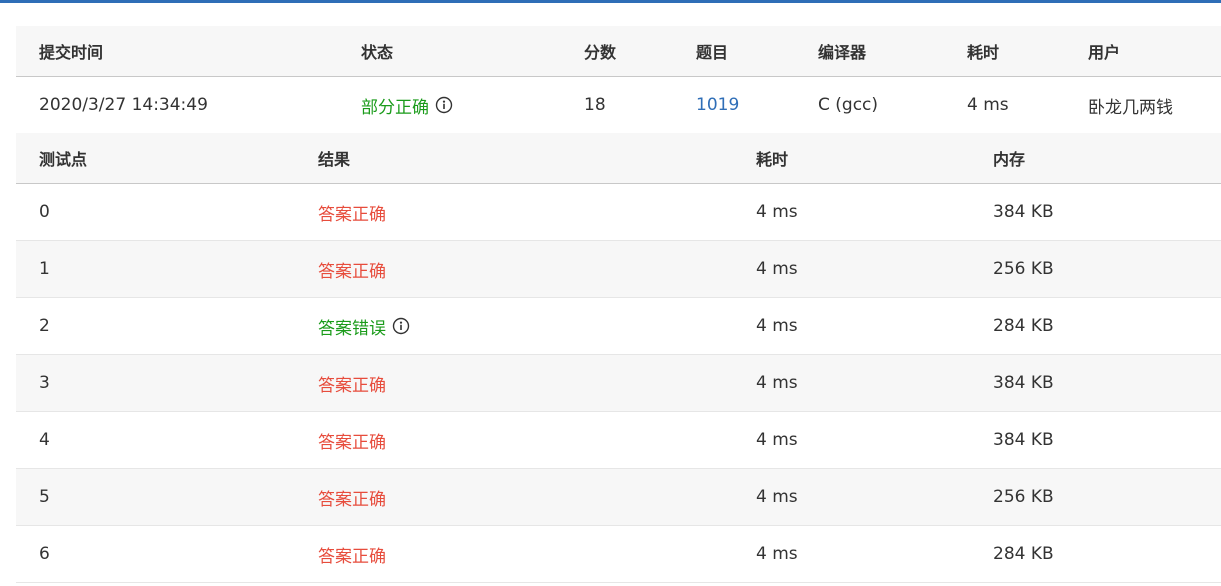  What do you see at coordinates (44, 554) in the screenshot?
I see `testcase-id: 6` at bounding box center [44, 554].